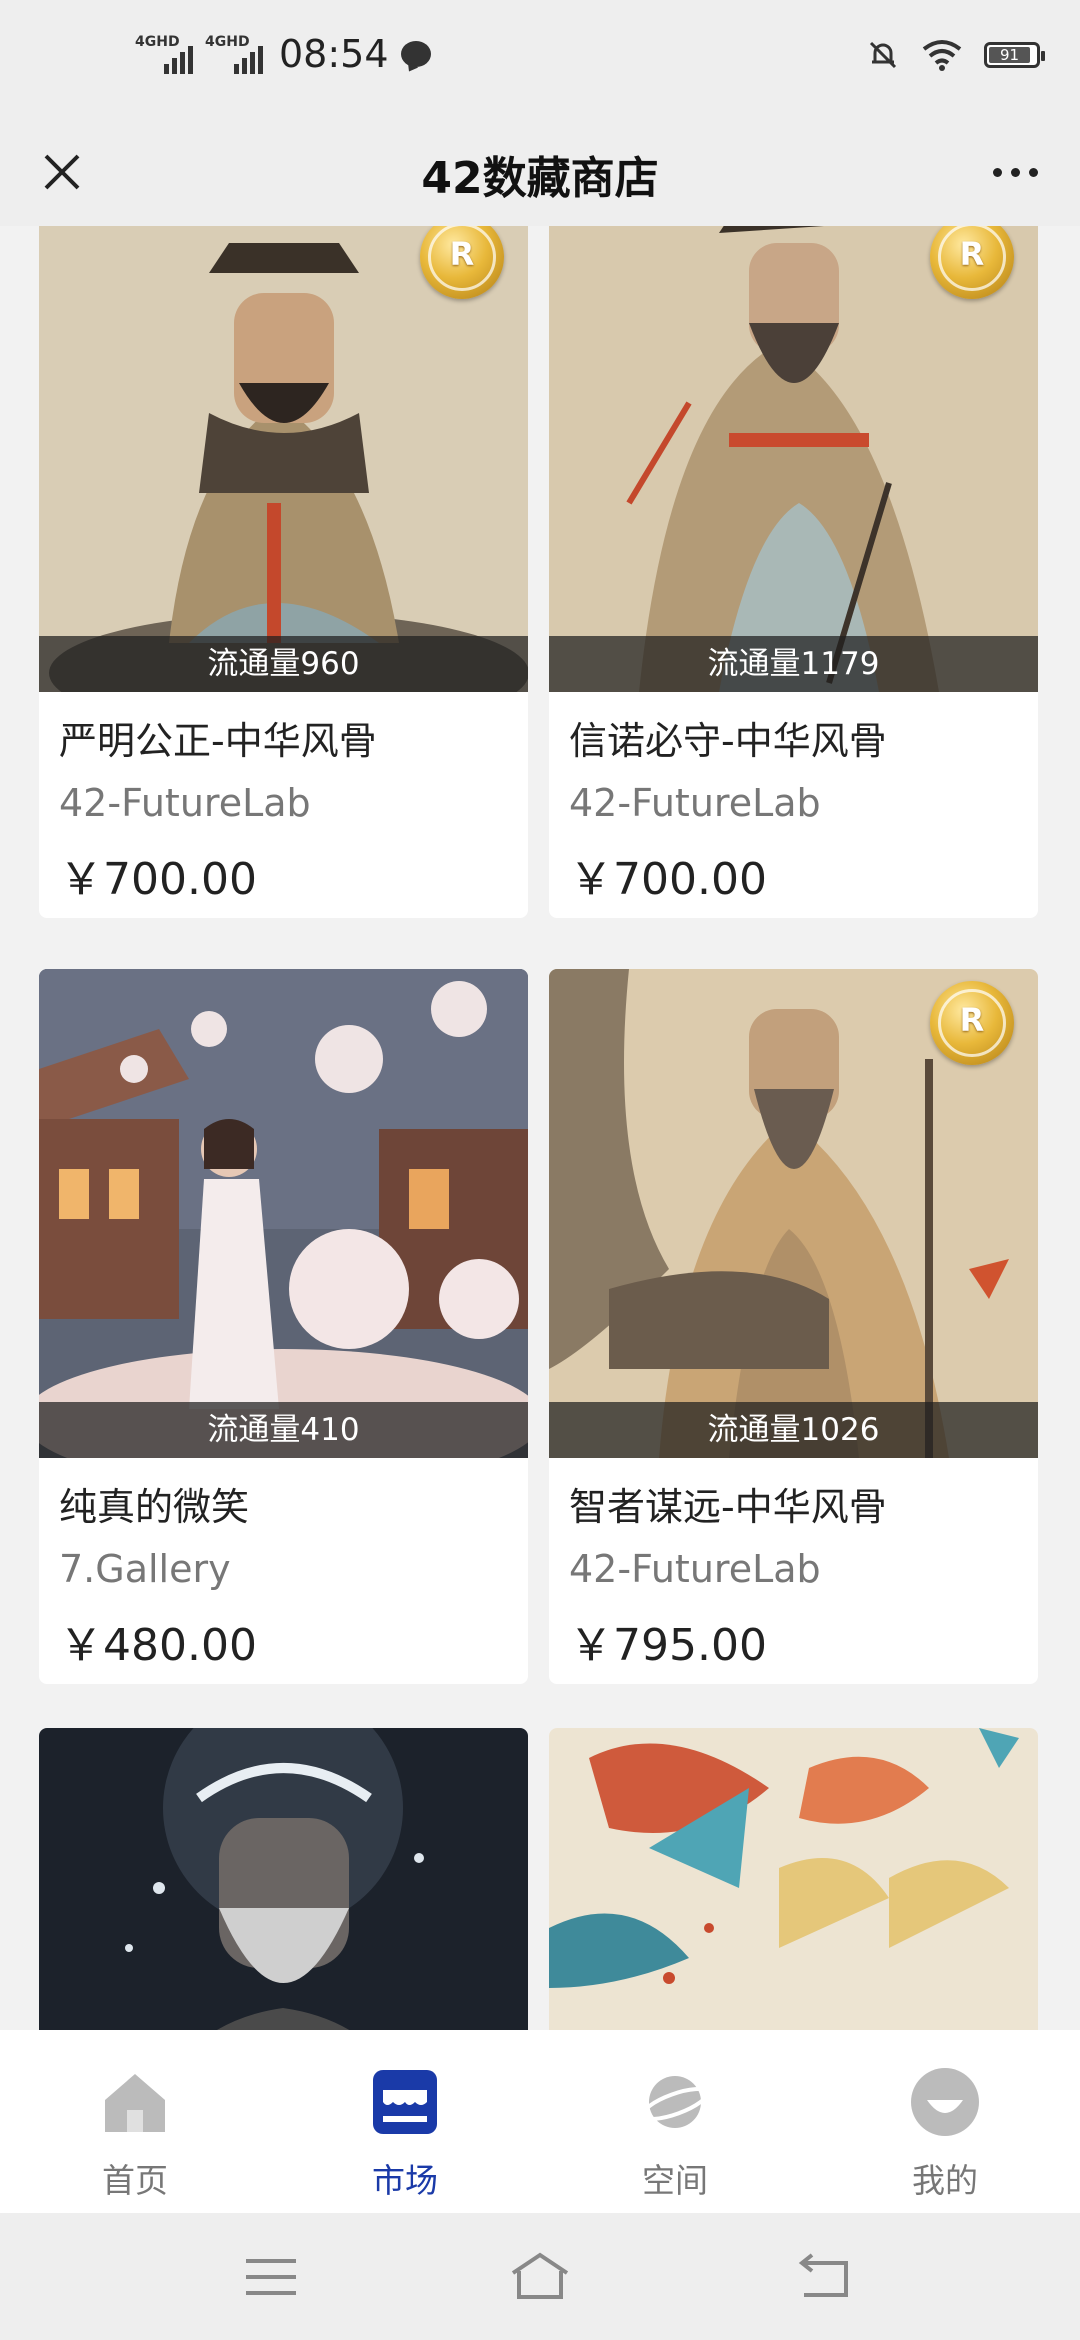 The image size is (1080, 2340). I want to click on shop-icon, so click(405, 2102).